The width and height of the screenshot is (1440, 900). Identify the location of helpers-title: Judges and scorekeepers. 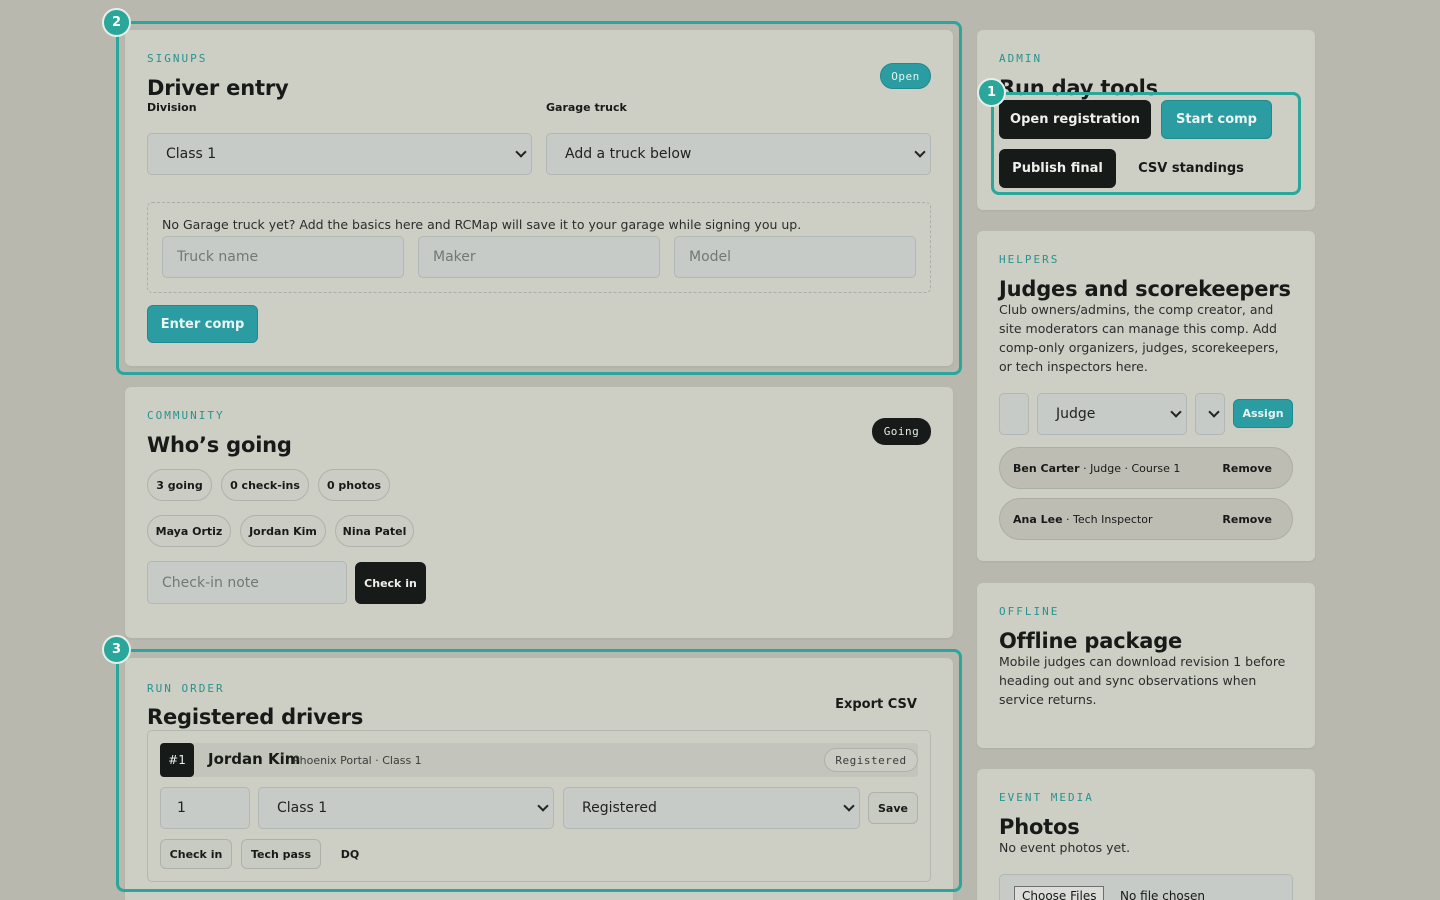
(1145, 289).